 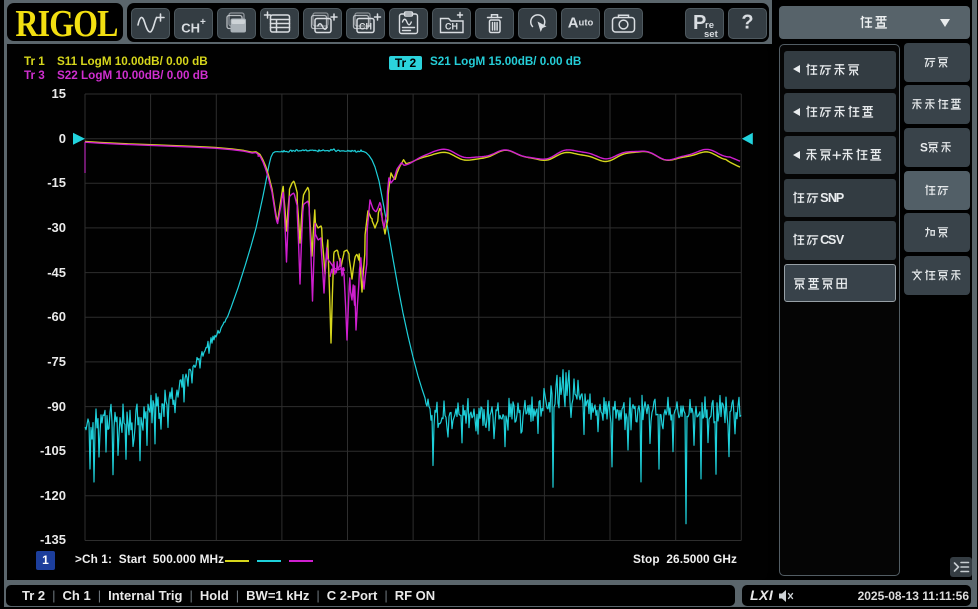 I want to click on svg-text: P, so click(x=840, y=198).